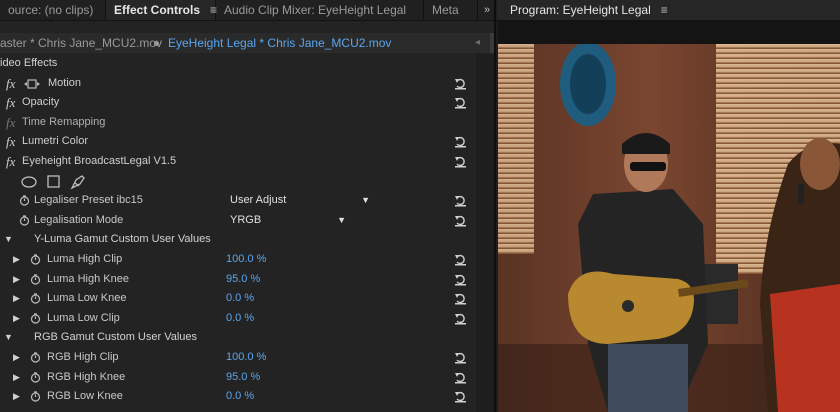 Image resolution: width=840 pixels, height=412 pixels. What do you see at coordinates (88, 278) in the screenshot?
I see `param-label: Luma High Knee` at bounding box center [88, 278].